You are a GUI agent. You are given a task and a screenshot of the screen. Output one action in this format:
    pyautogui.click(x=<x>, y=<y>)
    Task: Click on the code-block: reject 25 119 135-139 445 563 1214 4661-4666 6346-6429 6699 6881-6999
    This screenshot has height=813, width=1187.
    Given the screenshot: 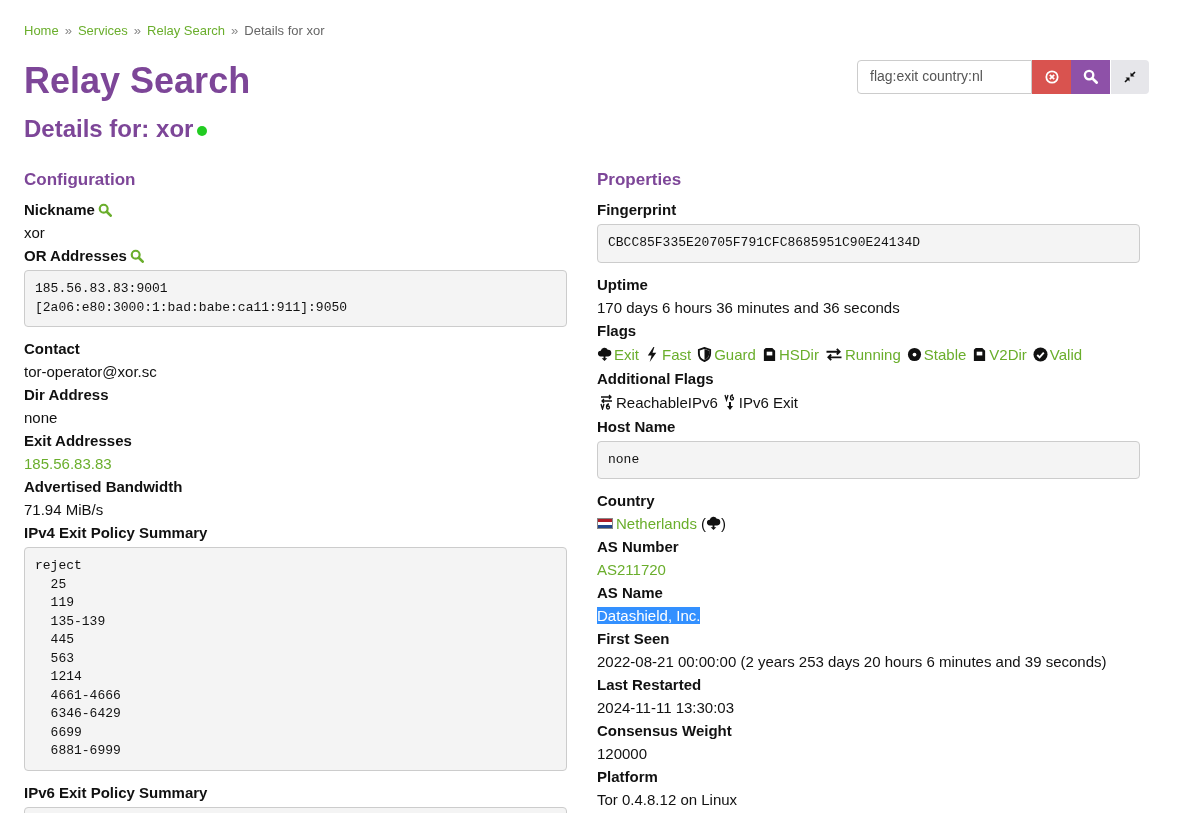 What is the action you would take?
    pyautogui.click(x=295, y=659)
    